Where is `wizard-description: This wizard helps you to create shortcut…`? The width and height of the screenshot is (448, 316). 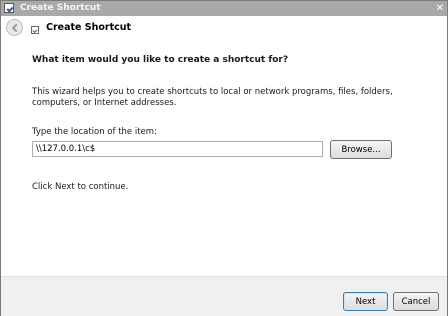
wizard-description: This wizard helps you to create shortcut… is located at coordinates (212, 97).